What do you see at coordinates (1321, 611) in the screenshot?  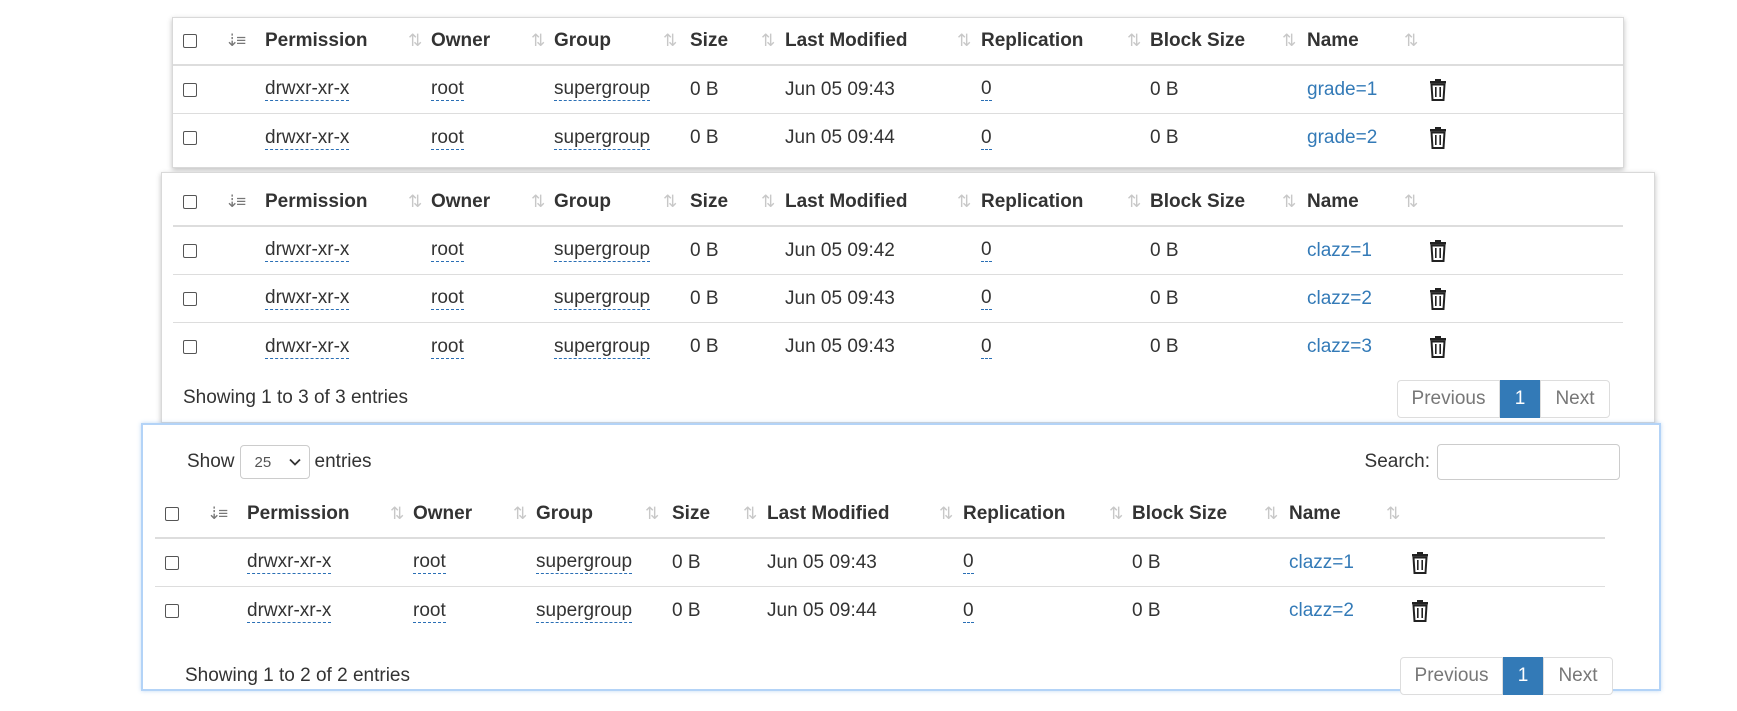 I see `name-link: clazz=2` at bounding box center [1321, 611].